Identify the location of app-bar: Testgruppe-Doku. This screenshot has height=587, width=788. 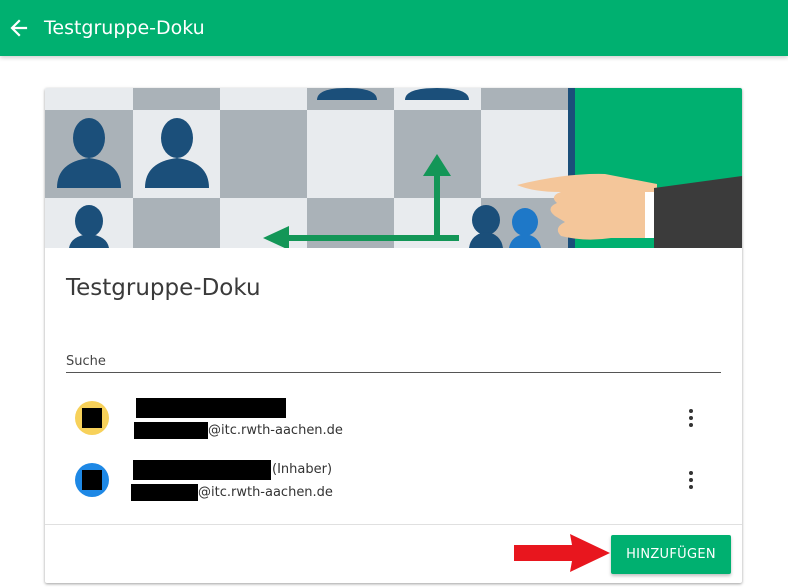
(394, 28).